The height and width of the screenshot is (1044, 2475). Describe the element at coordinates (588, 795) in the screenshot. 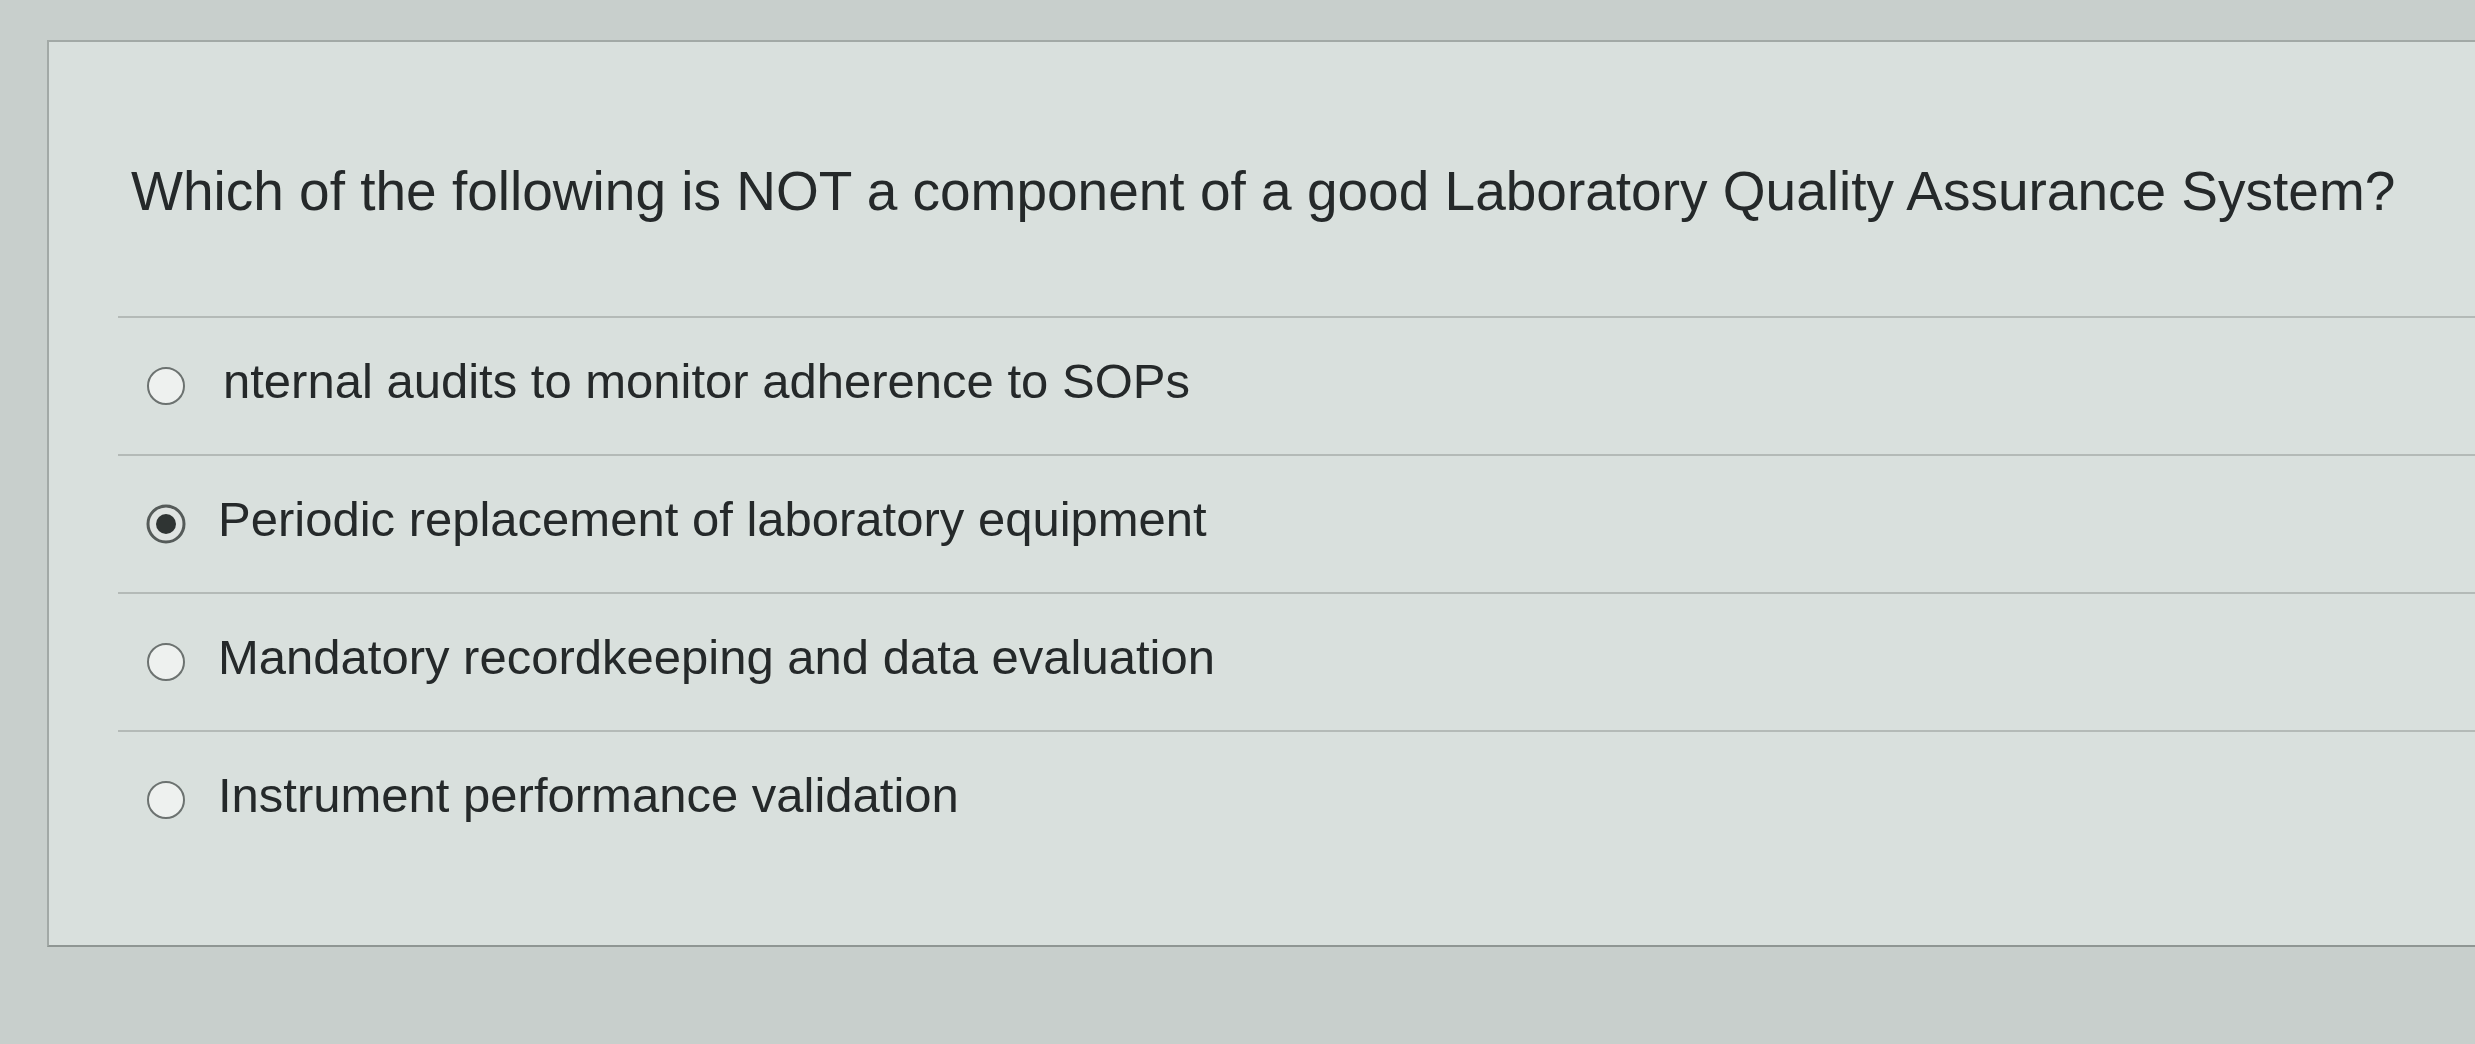

I see `answer-option-text: Instrument performance validation` at that location.